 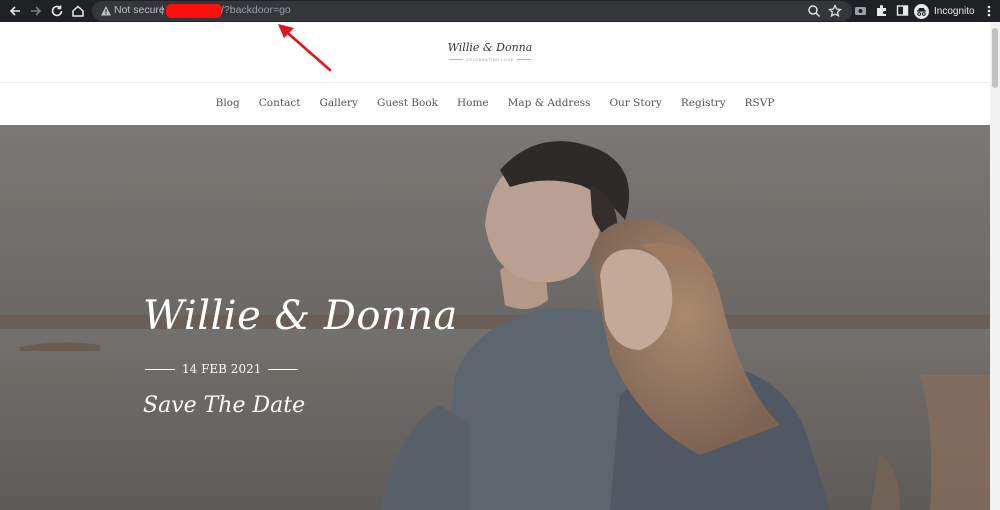 I want to click on incognito-label: Incognito, so click(x=954, y=11).